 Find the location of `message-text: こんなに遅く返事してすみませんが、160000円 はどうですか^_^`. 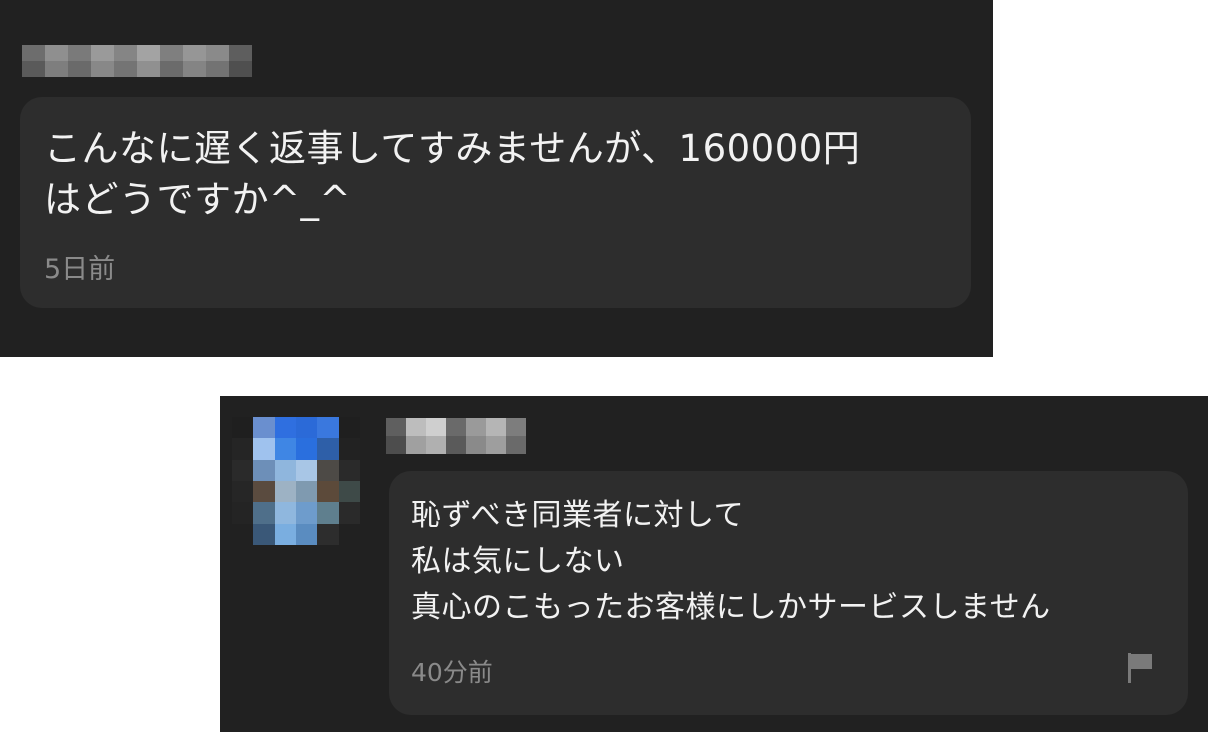

message-text: こんなに遅く返事してすみませんが、160000円 はどうですか^_^ is located at coordinates (452, 174).